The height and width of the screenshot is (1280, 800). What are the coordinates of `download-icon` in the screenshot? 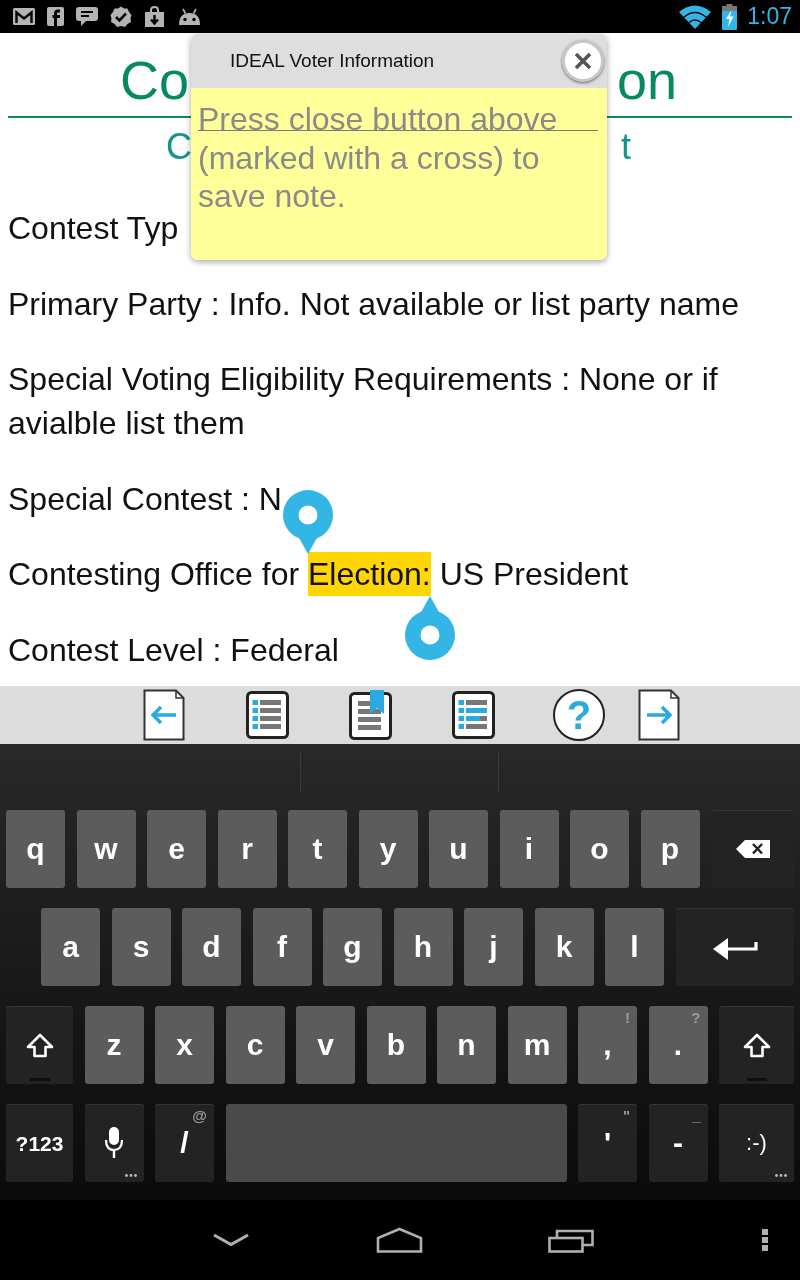 It's located at (154, 16).